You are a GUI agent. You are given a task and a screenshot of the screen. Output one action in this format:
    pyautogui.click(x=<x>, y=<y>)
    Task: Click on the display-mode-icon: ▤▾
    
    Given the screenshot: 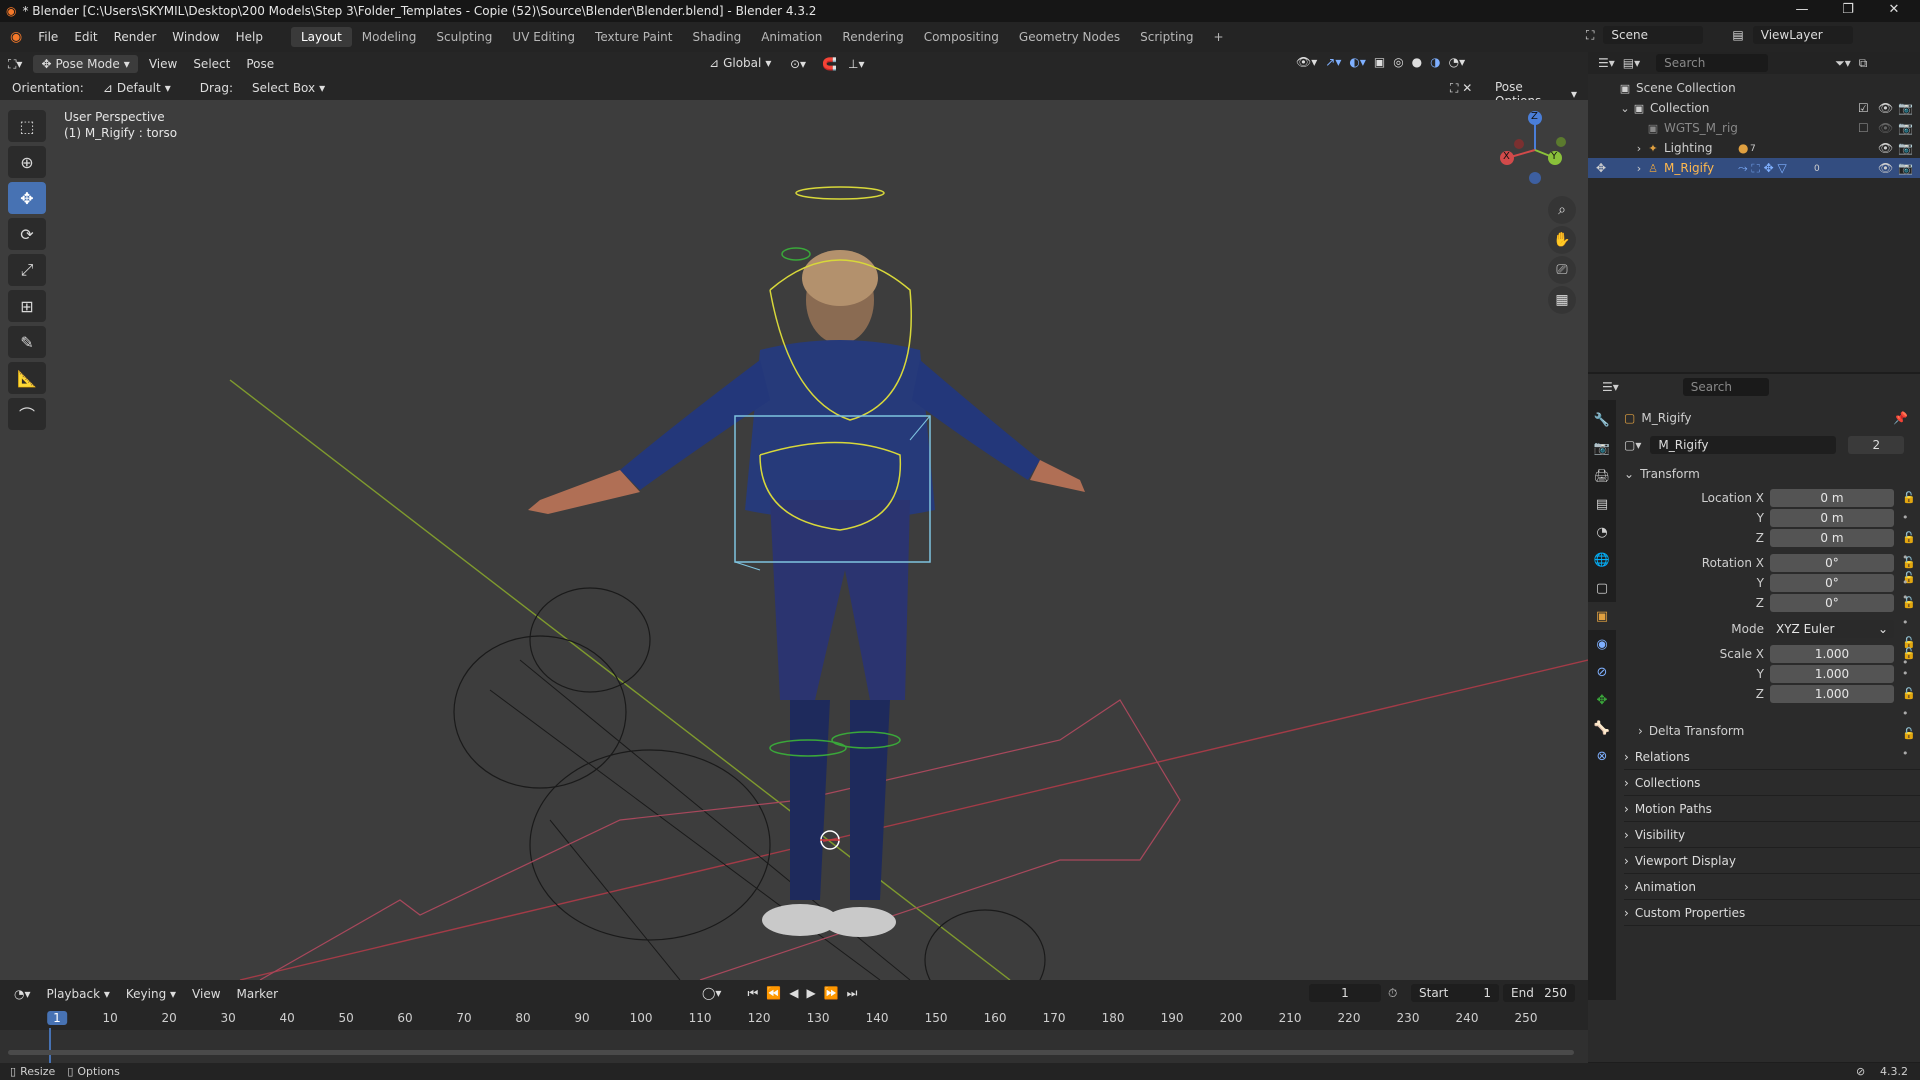 What is the action you would take?
    pyautogui.click(x=1631, y=63)
    